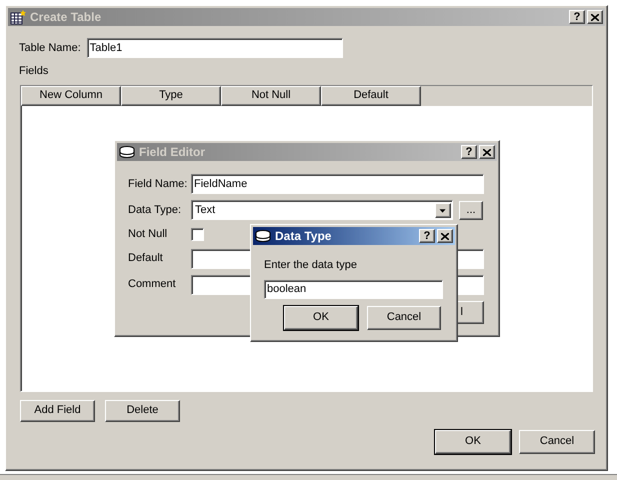 The width and height of the screenshot is (617, 480). I want to click on data-type-field: boolean, so click(353, 289).